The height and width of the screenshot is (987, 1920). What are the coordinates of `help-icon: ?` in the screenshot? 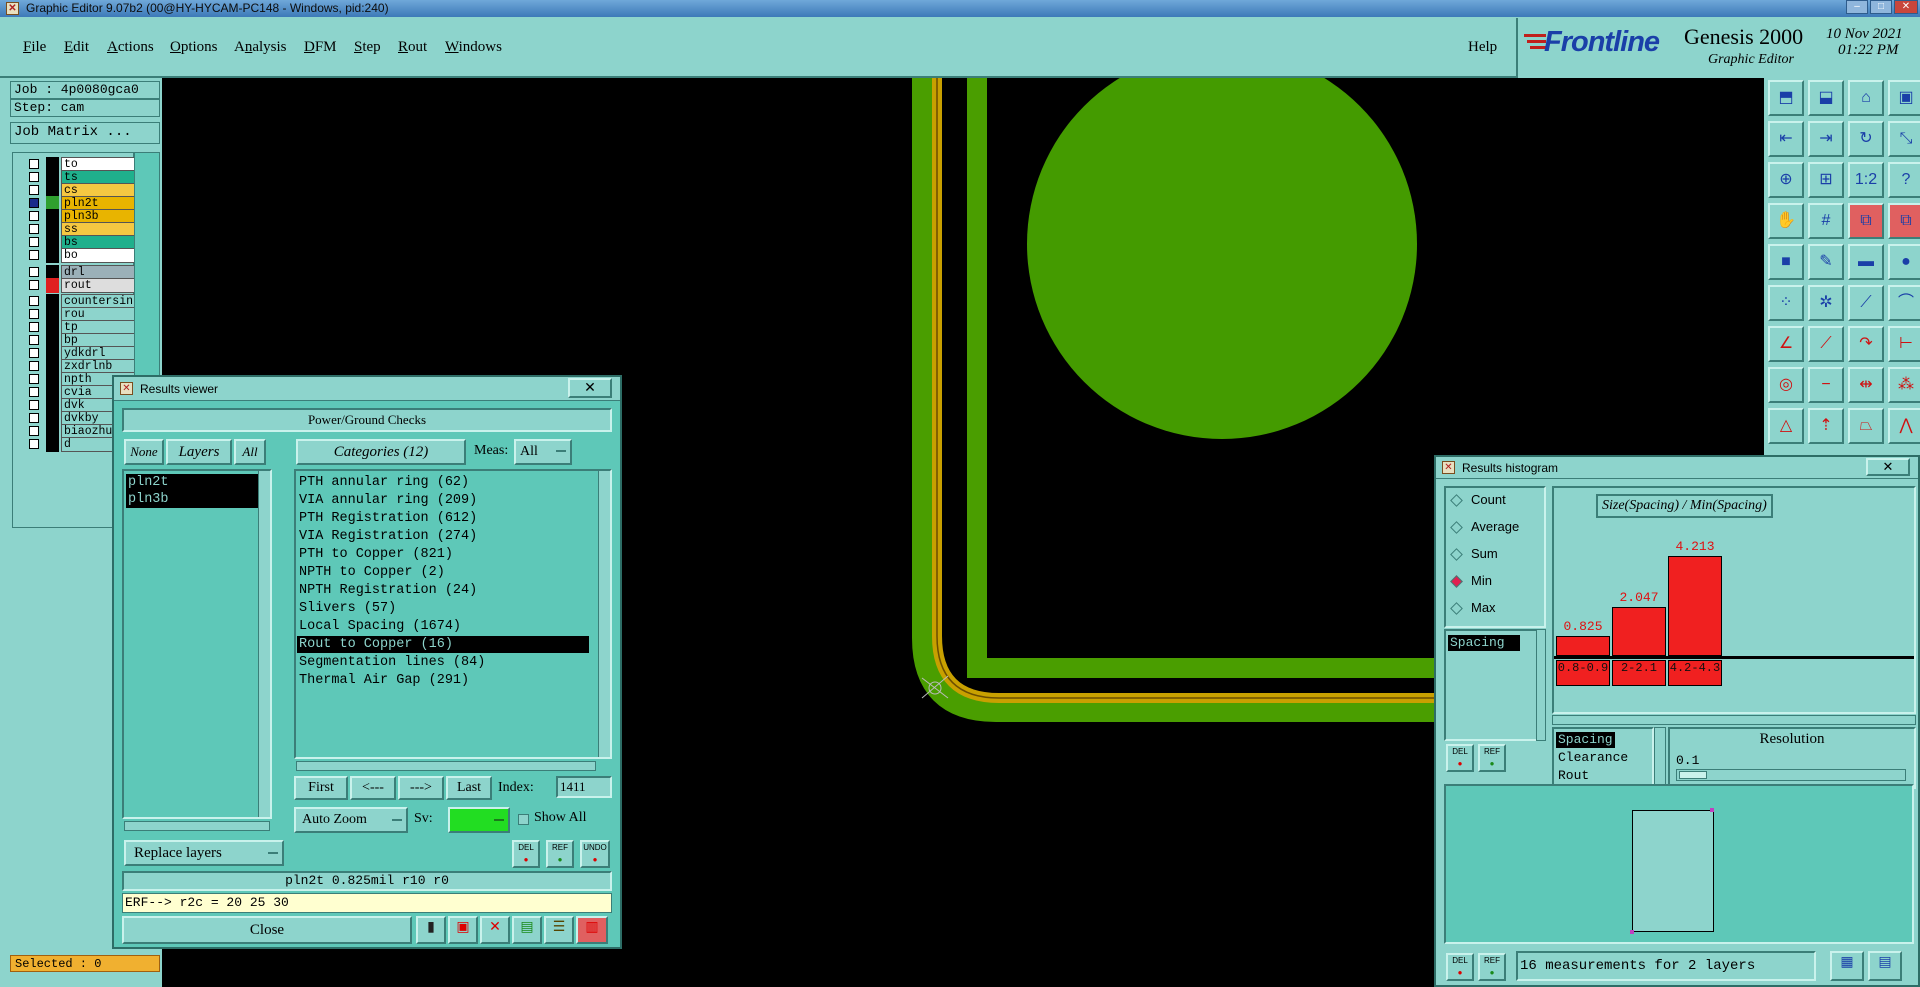 It's located at (1904, 180).